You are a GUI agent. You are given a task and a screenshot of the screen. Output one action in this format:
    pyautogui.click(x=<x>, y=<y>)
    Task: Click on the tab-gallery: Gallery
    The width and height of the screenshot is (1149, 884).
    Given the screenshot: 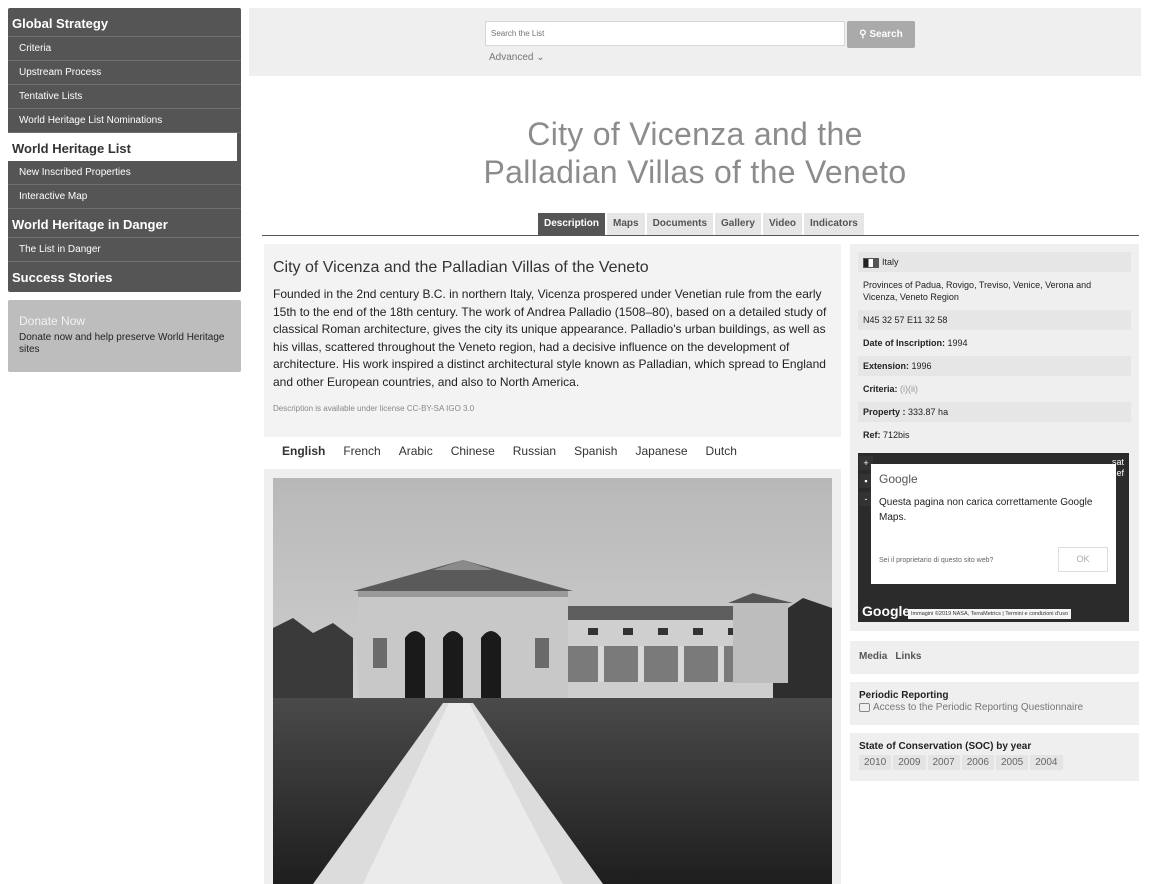 What is the action you would take?
    pyautogui.click(x=738, y=224)
    